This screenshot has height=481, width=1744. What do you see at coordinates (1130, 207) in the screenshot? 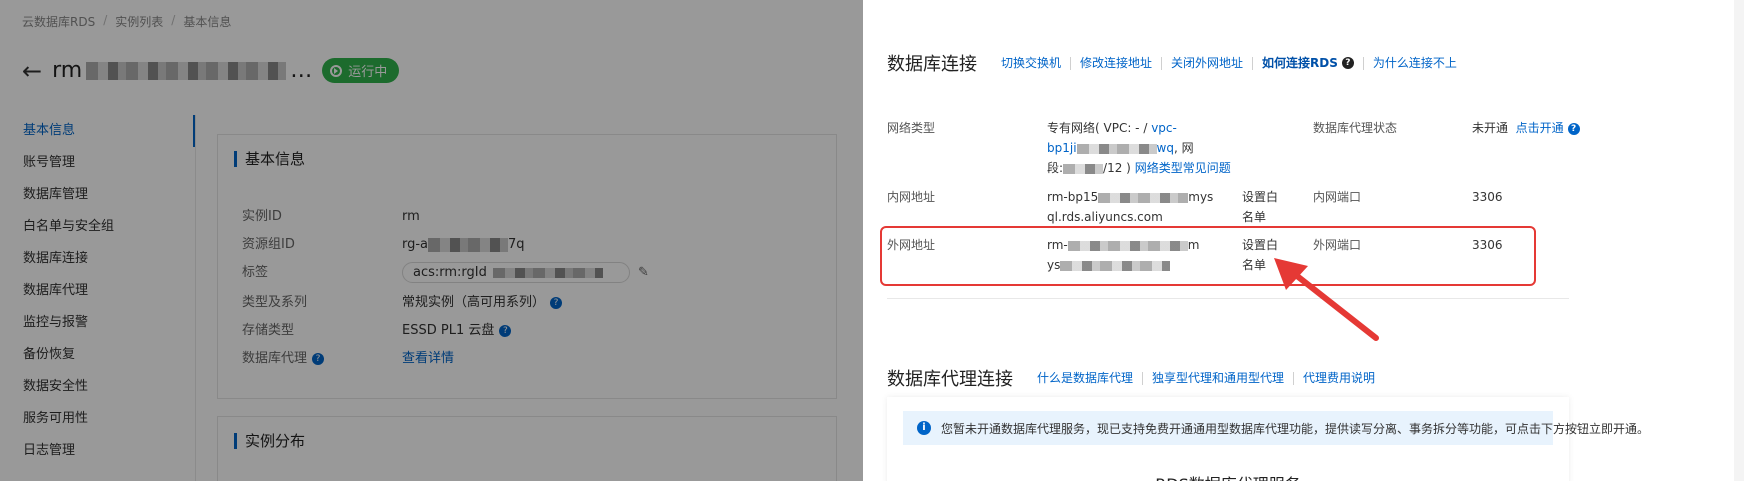
I see `internal-address-value: rm-bp15 mys ql.rds.aliyuncs.com` at bounding box center [1130, 207].